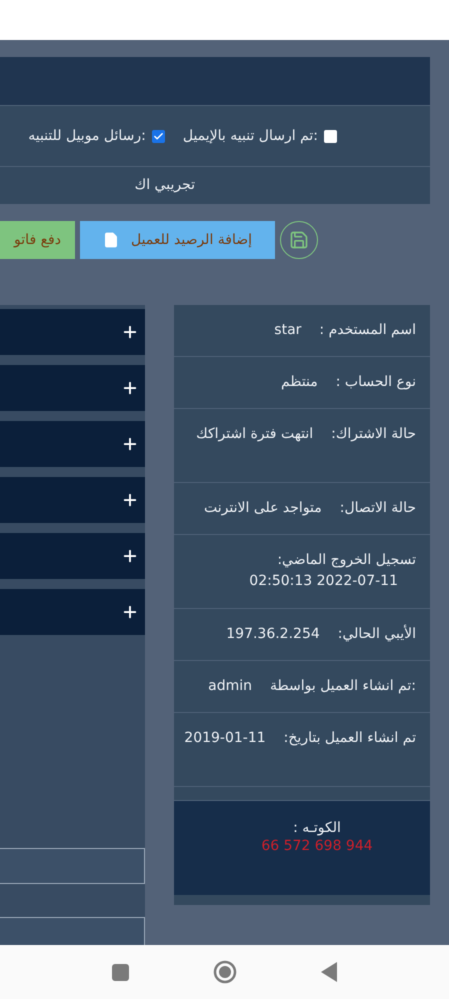  I want to click on info-label: نوع الحساب :, so click(376, 382).